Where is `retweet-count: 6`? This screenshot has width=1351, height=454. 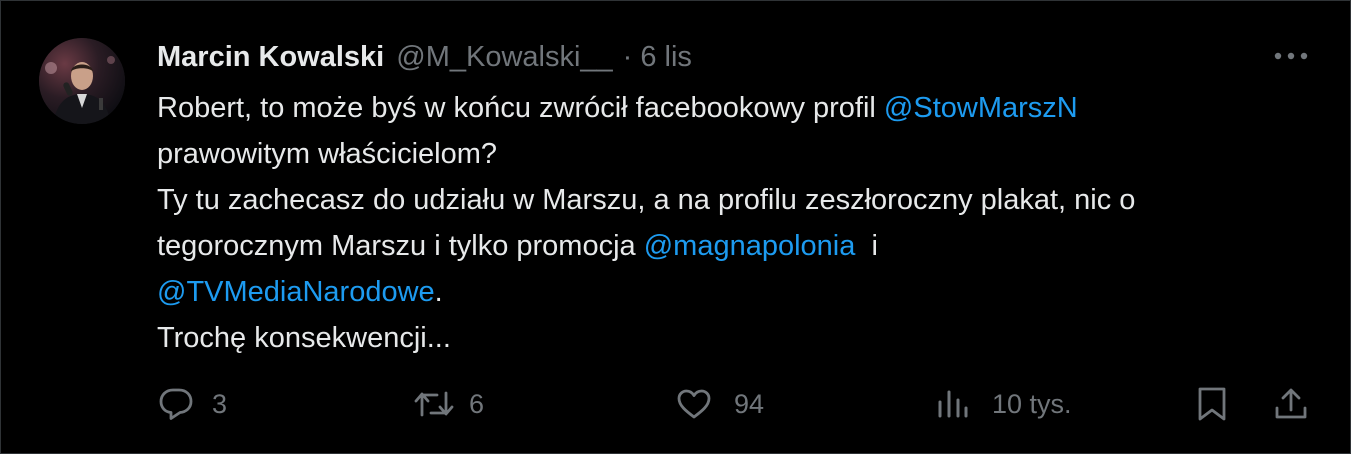 retweet-count: 6 is located at coordinates (477, 403).